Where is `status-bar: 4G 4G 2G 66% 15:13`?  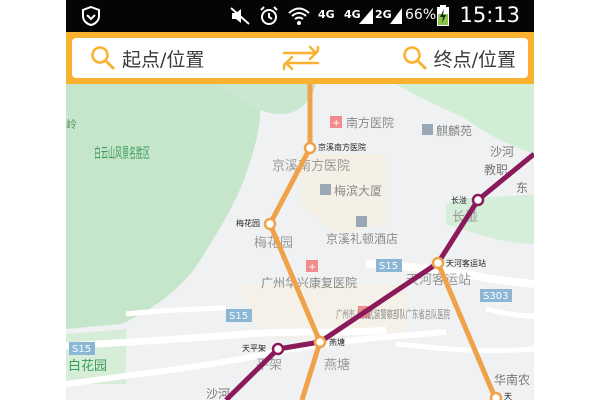 status-bar: 4G 4G 2G 66% 15:13 is located at coordinates (300, 16).